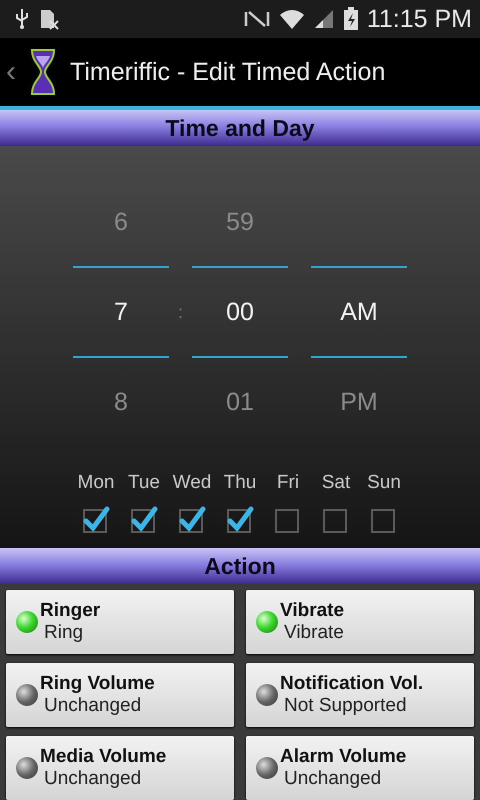 The height and width of the screenshot is (800, 480). Describe the element at coordinates (120, 695) in the screenshot. I see `action-button: Ring Volume Unchanged` at that location.